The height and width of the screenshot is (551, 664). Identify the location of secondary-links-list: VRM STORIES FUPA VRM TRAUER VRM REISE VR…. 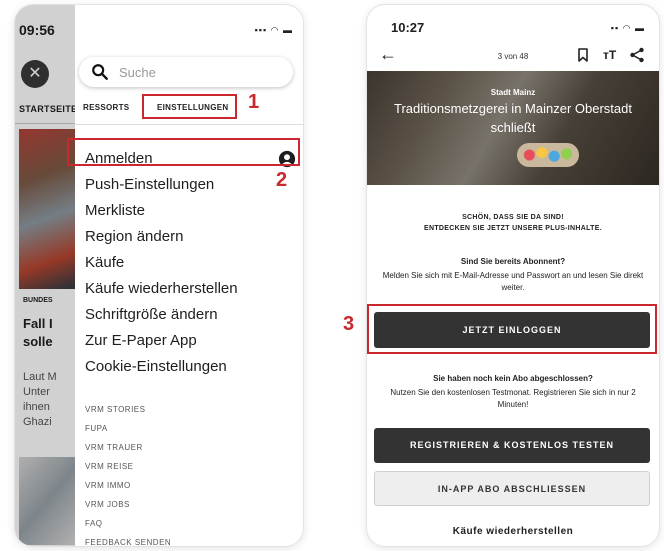
(192, 473).